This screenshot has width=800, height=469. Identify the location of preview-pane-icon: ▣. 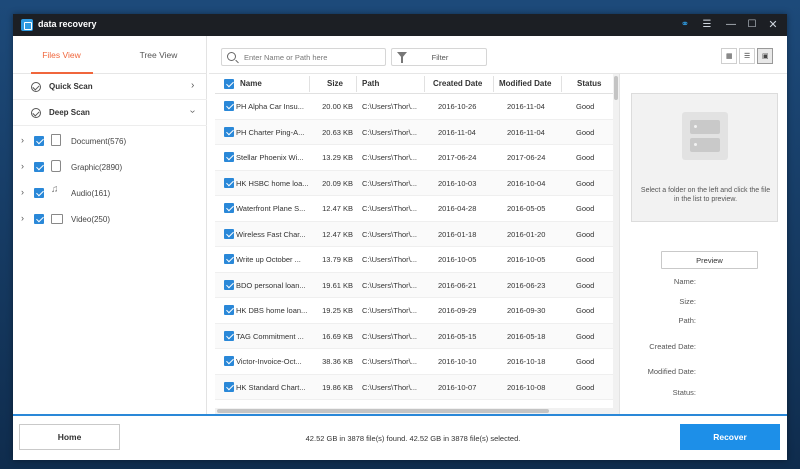
(765, 56).